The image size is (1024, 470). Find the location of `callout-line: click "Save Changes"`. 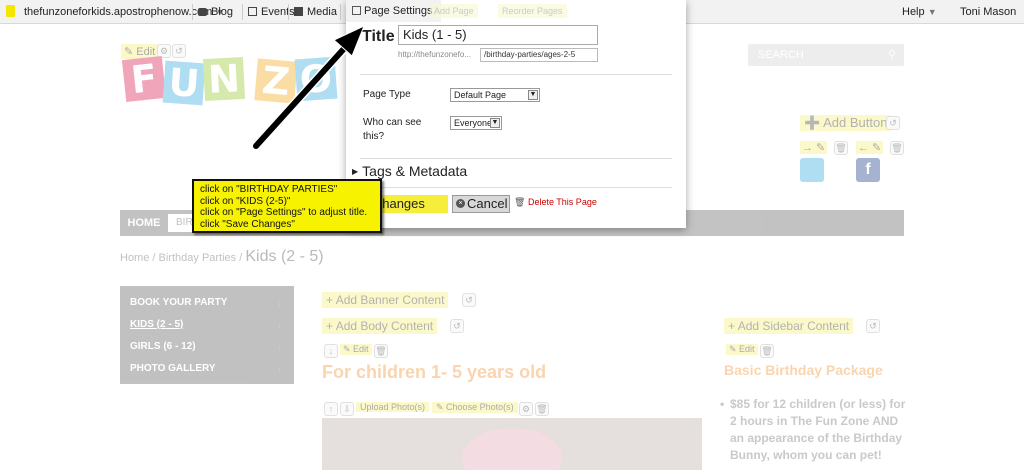

callout-line: click "Save Changes" is located at coordinates (247, 224).